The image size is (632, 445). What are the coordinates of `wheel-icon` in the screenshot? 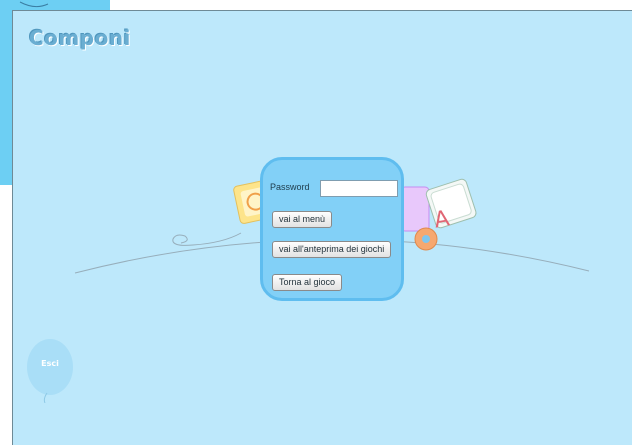 It's located at (426, 239).